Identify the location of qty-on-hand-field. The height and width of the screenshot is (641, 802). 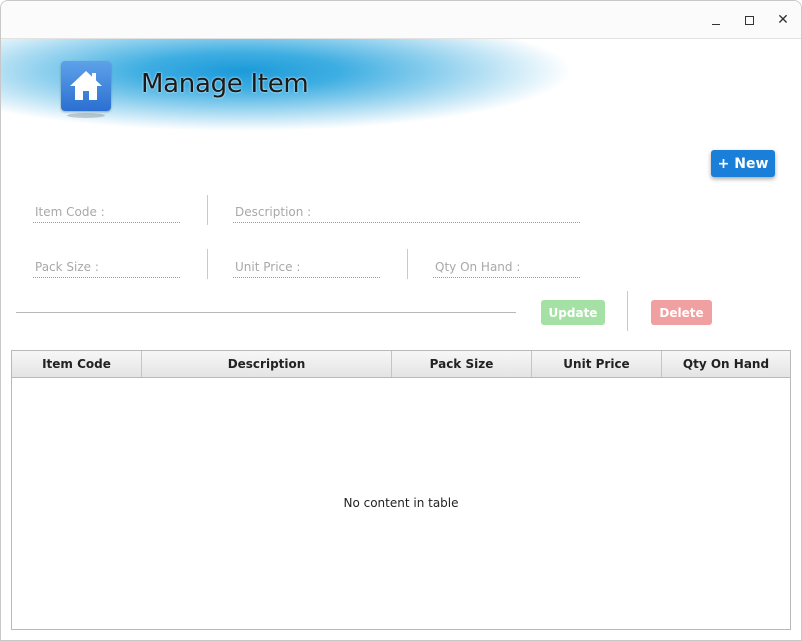
(506, 264).